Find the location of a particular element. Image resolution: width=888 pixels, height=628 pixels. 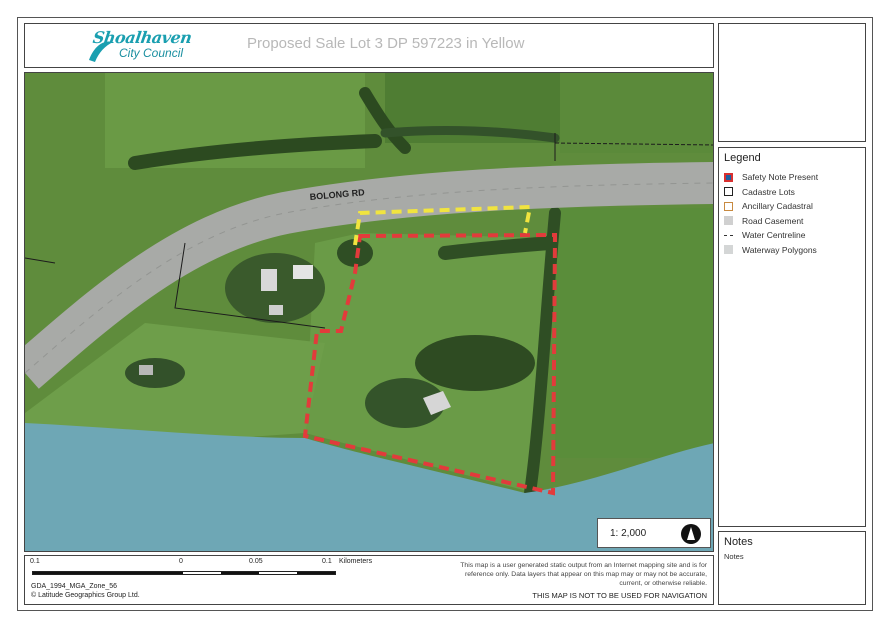

legend-item-water-centreline: Water Centreline is located at coordinates (792, 235).